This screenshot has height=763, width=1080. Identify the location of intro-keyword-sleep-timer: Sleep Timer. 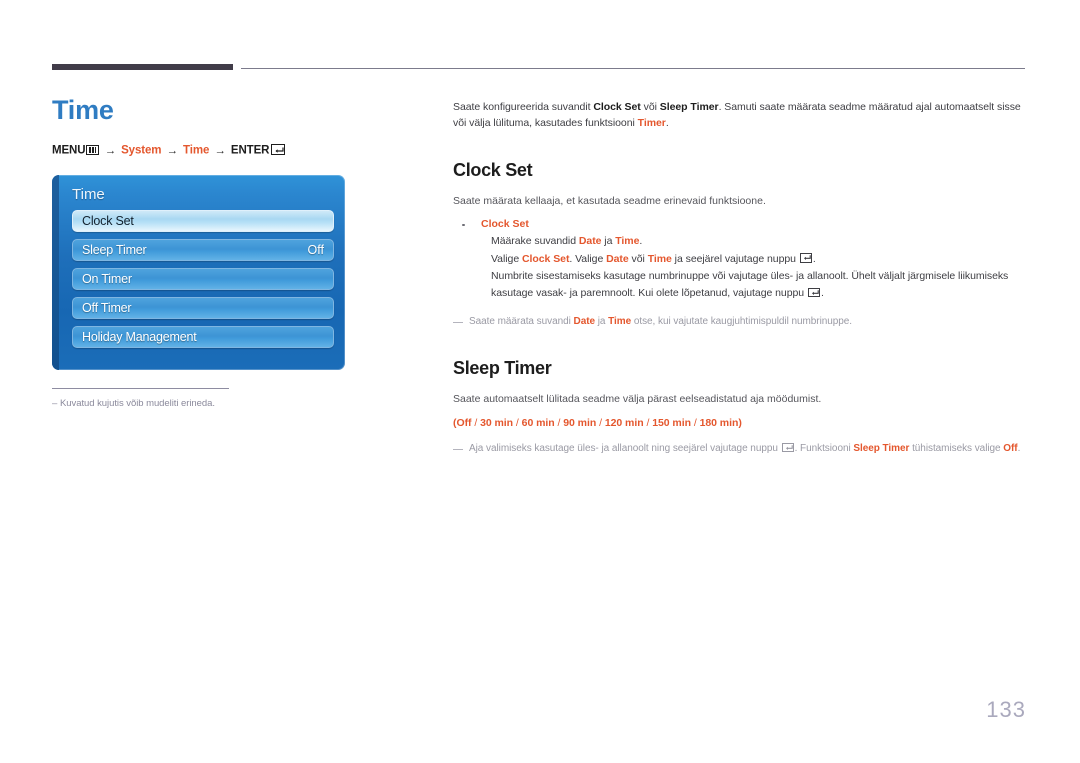
(689, 107).